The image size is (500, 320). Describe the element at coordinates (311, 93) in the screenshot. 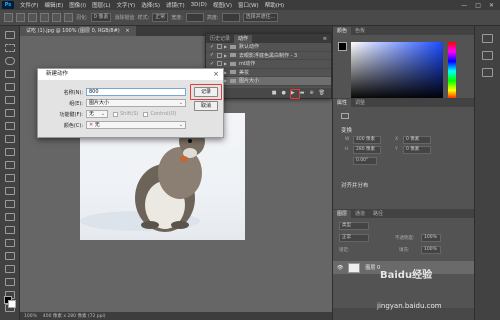

I see `new-action-icon: ⊕` at that location.